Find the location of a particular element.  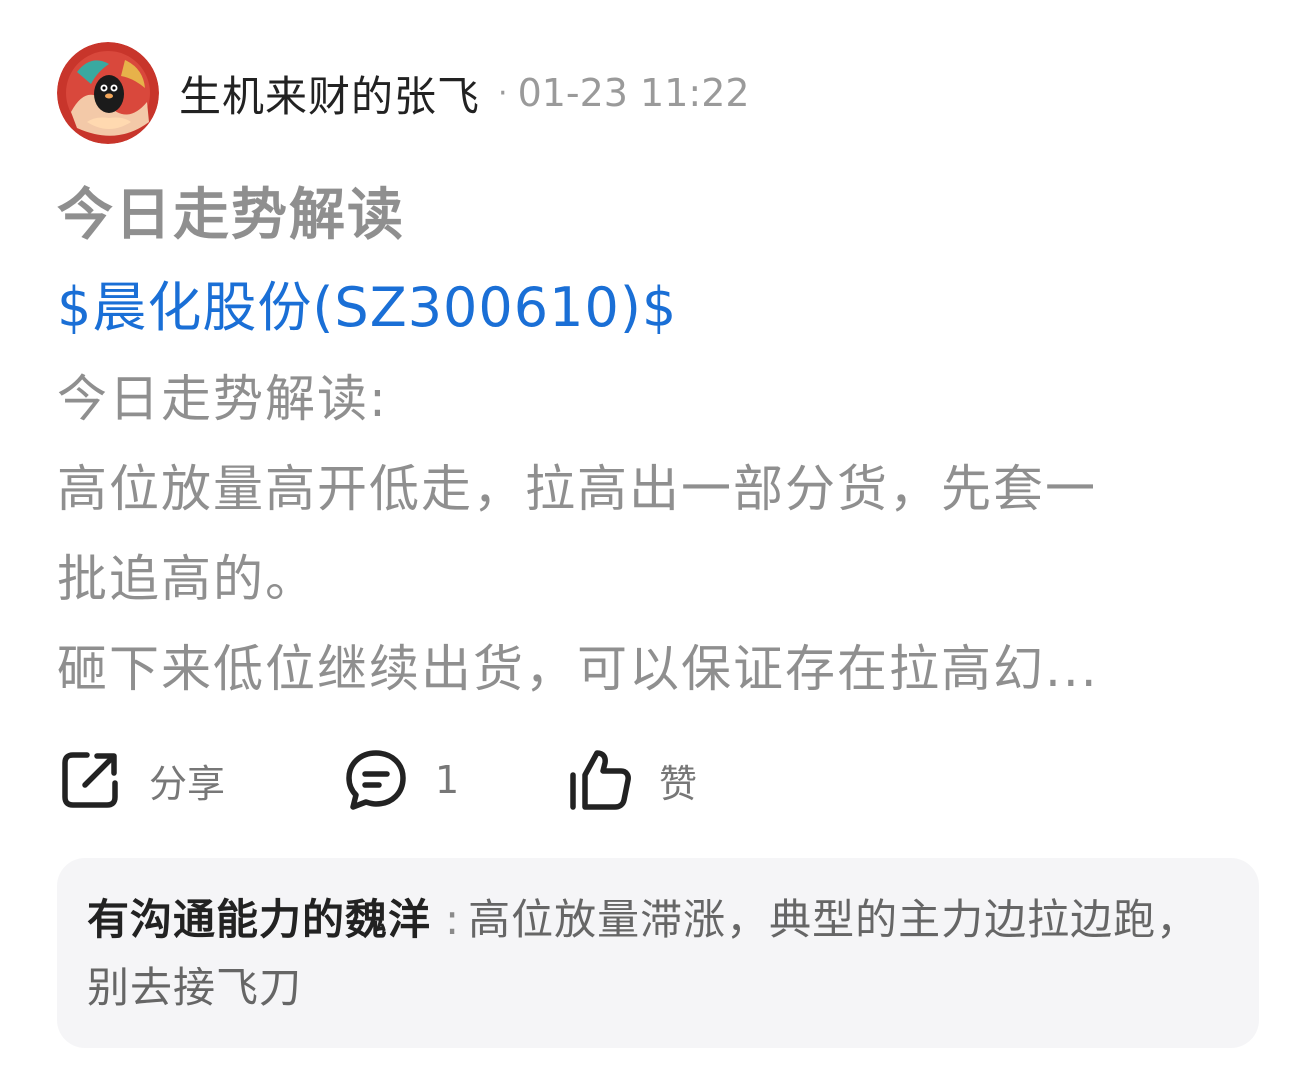

share-icon is located at coordinates (90, 780).